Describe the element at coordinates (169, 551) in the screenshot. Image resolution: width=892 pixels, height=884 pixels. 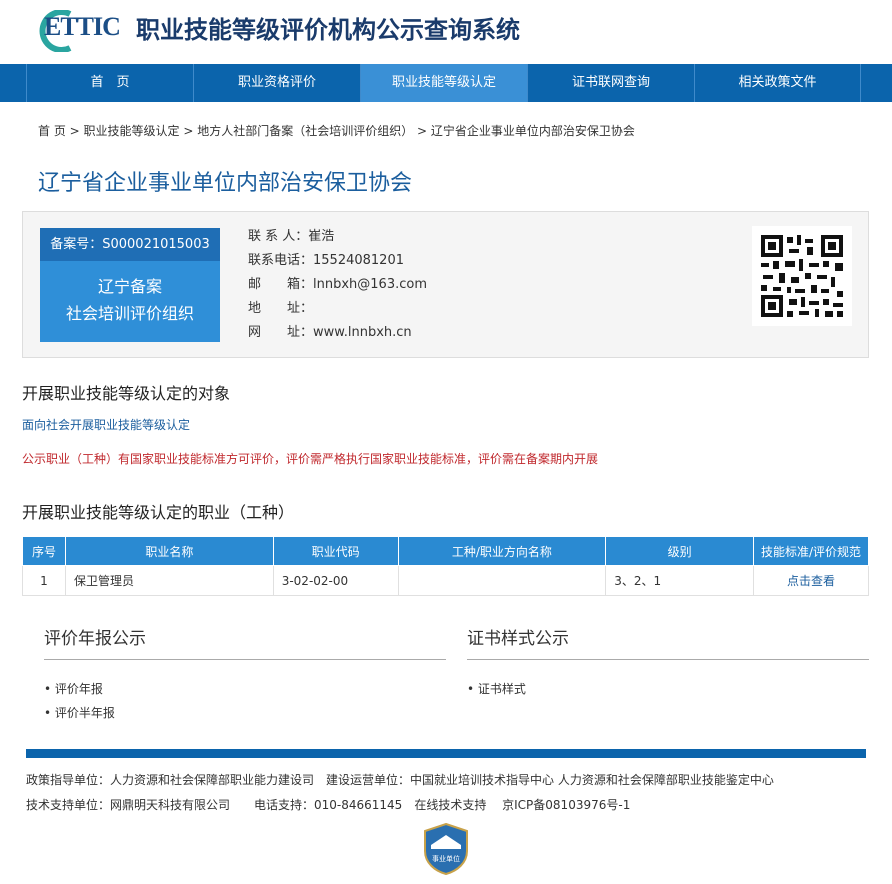
I see `col-name: 职业名称` at that location.